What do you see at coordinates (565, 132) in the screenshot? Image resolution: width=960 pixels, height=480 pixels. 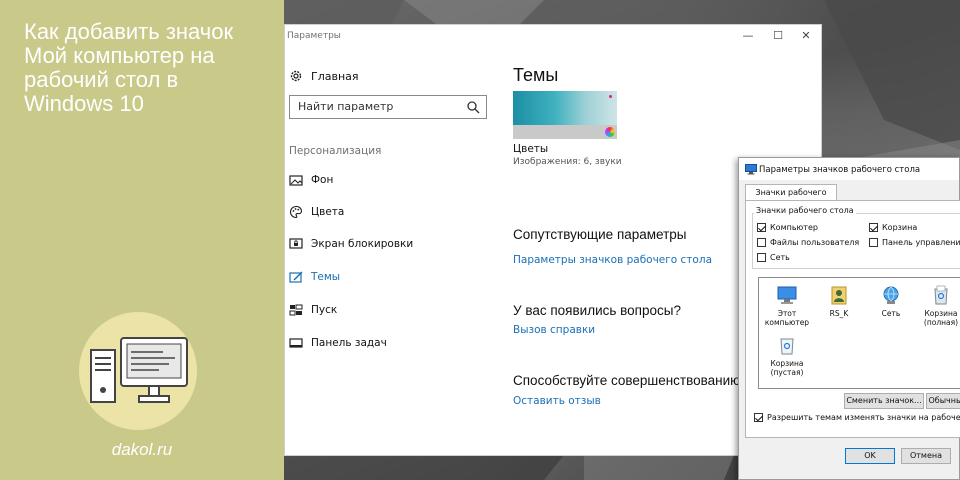 I see `theme-preview-taskbar` at bounding box center [565, 132].